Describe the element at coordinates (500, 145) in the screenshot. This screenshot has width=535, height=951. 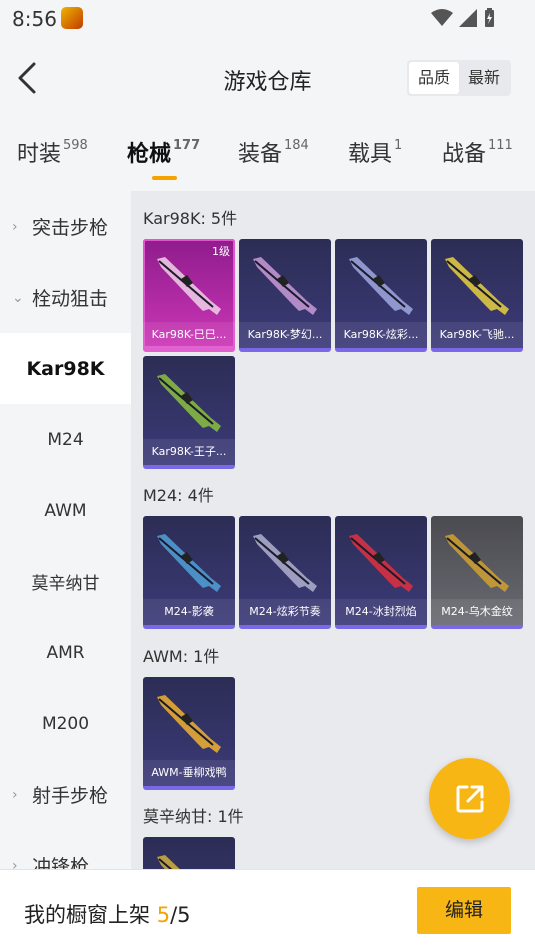
I see `tab-count: 111` at that location.